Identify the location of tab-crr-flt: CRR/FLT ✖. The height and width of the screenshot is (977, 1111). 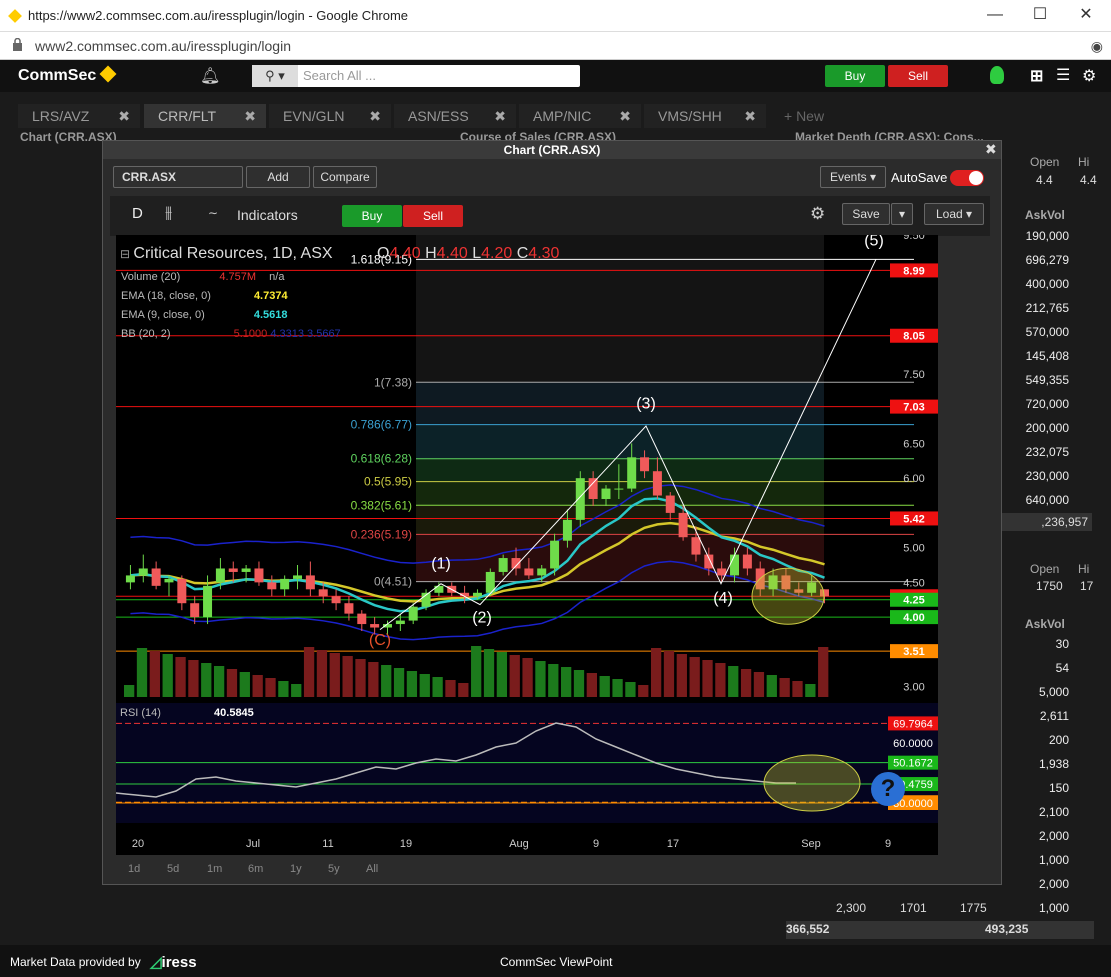
(205, 116).